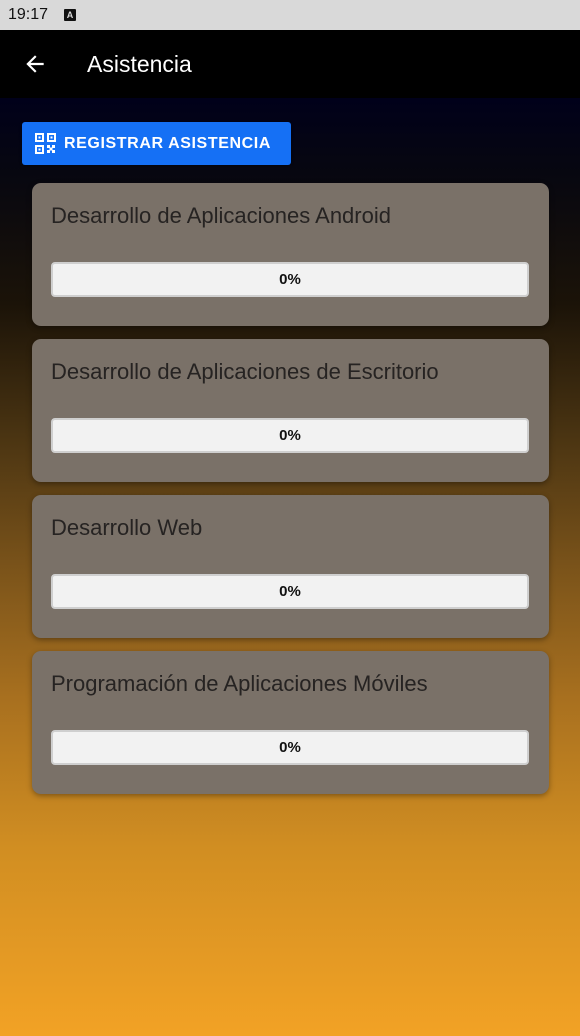 This screenshot has height=1036, width=580. Describe the element at coordinates (245, 371) in the screenshot. I see `course-name: Desarrollo de Aplicaciones de Escritorio` at that location.